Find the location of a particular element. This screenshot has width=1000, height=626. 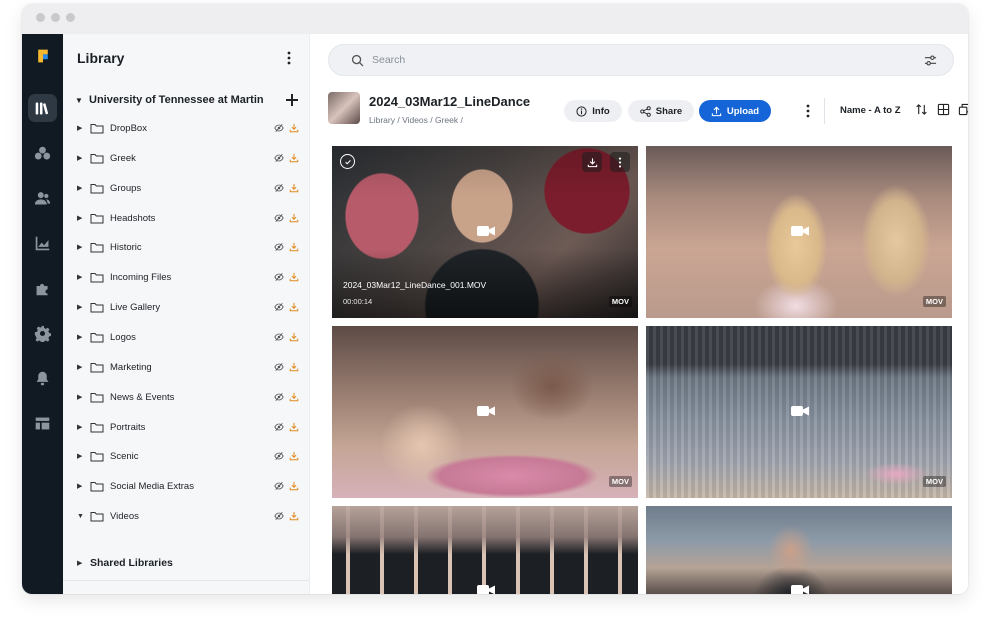

org-tree-root: ▼ University of Tennessee at Martin is located at coordinates (187, 100).